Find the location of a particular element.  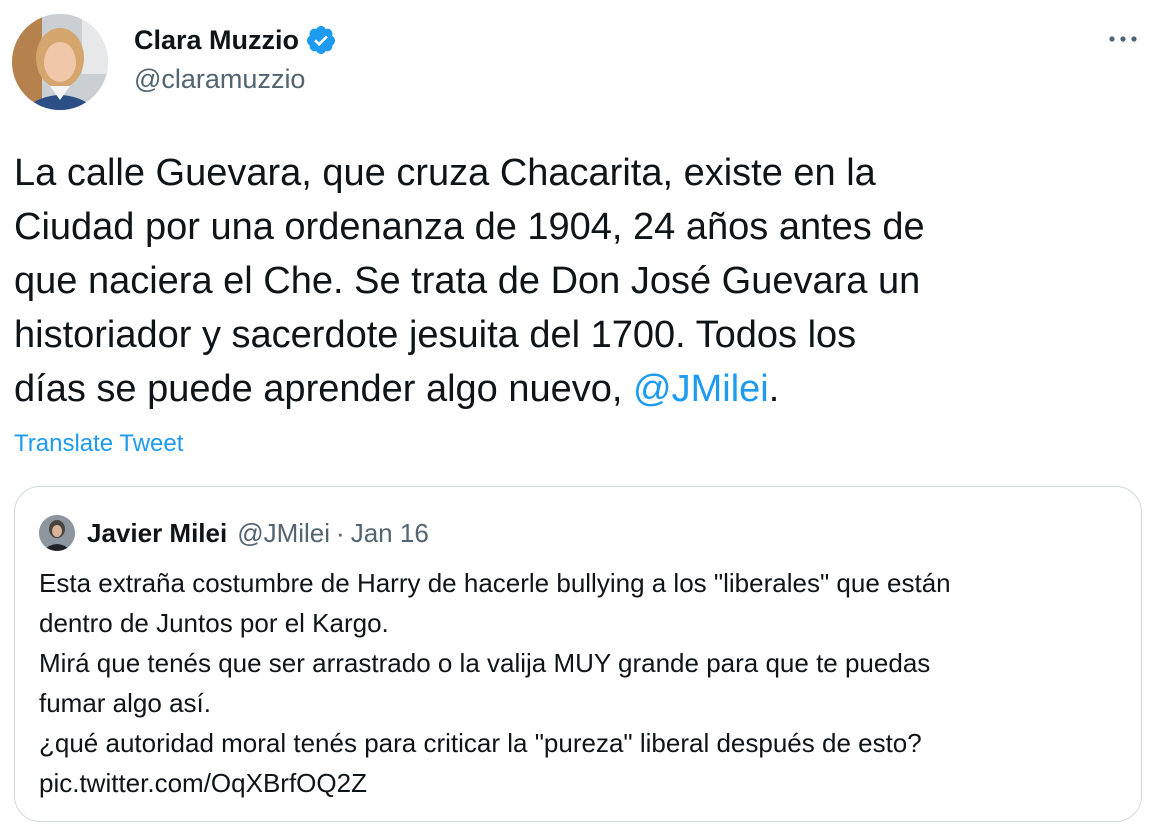

quoted-pic-link: pic.twitter.com/OqXBrfOQ2Z is located at coordinates (579, 783).